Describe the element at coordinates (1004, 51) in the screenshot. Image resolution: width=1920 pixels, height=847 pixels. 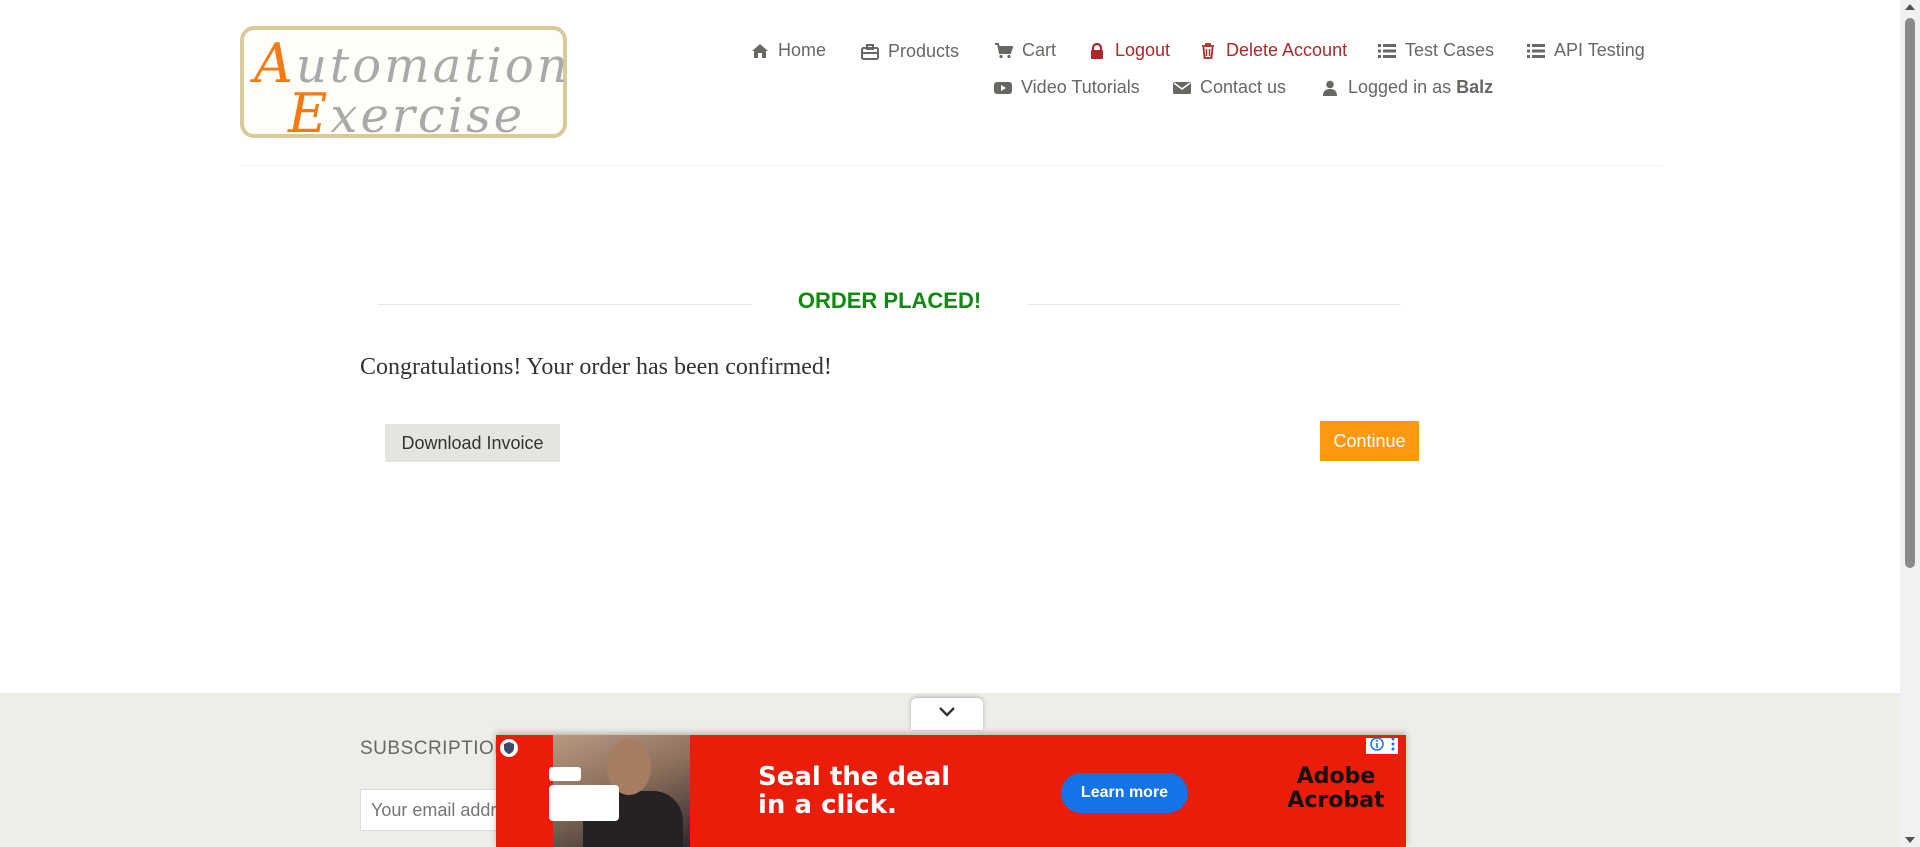
I see `shopping-cart-icon` at that location.